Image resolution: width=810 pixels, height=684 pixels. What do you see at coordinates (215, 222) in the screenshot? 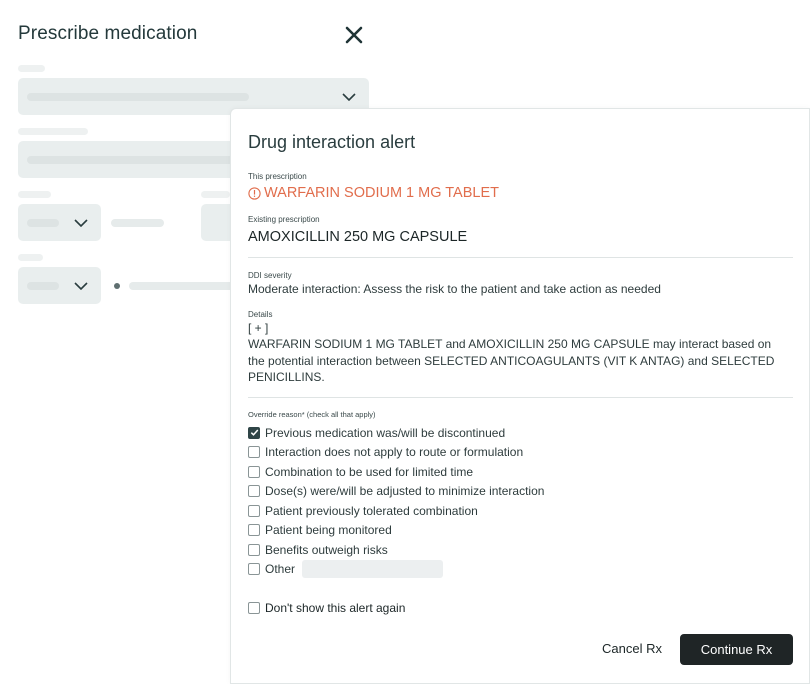
I see `unit-select` at bounding box center [215, 222].